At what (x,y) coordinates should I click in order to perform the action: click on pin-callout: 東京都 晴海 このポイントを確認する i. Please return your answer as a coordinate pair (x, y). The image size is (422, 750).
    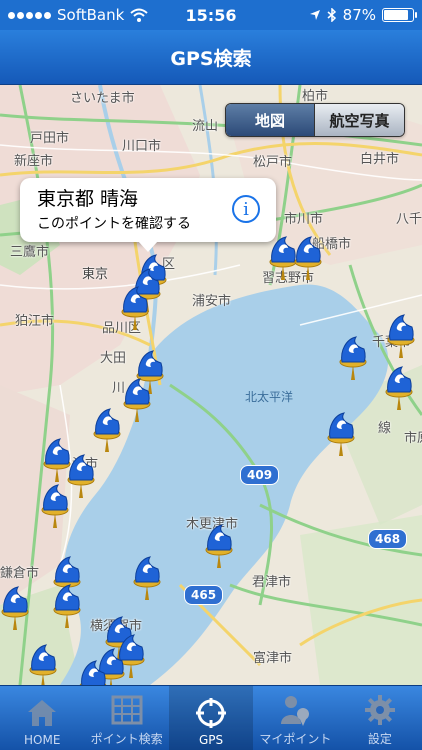
    Looking at the image, I should click on (148, 215).